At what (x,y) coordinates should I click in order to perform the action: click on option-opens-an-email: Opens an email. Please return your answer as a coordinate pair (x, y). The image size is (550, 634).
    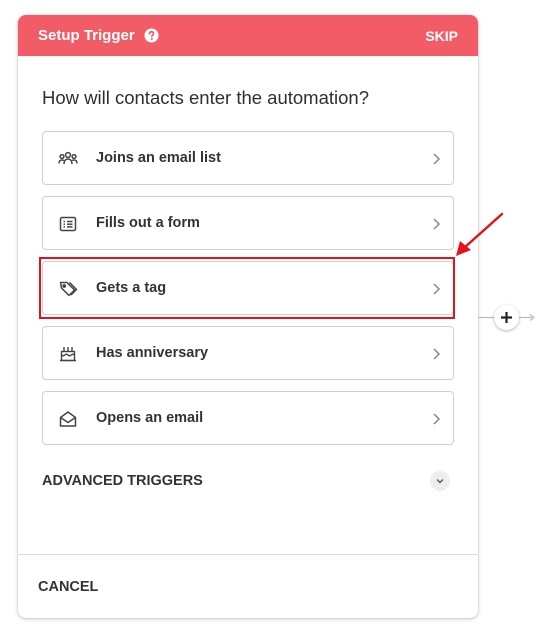
    Looking at the image, I should click on (248, 418).